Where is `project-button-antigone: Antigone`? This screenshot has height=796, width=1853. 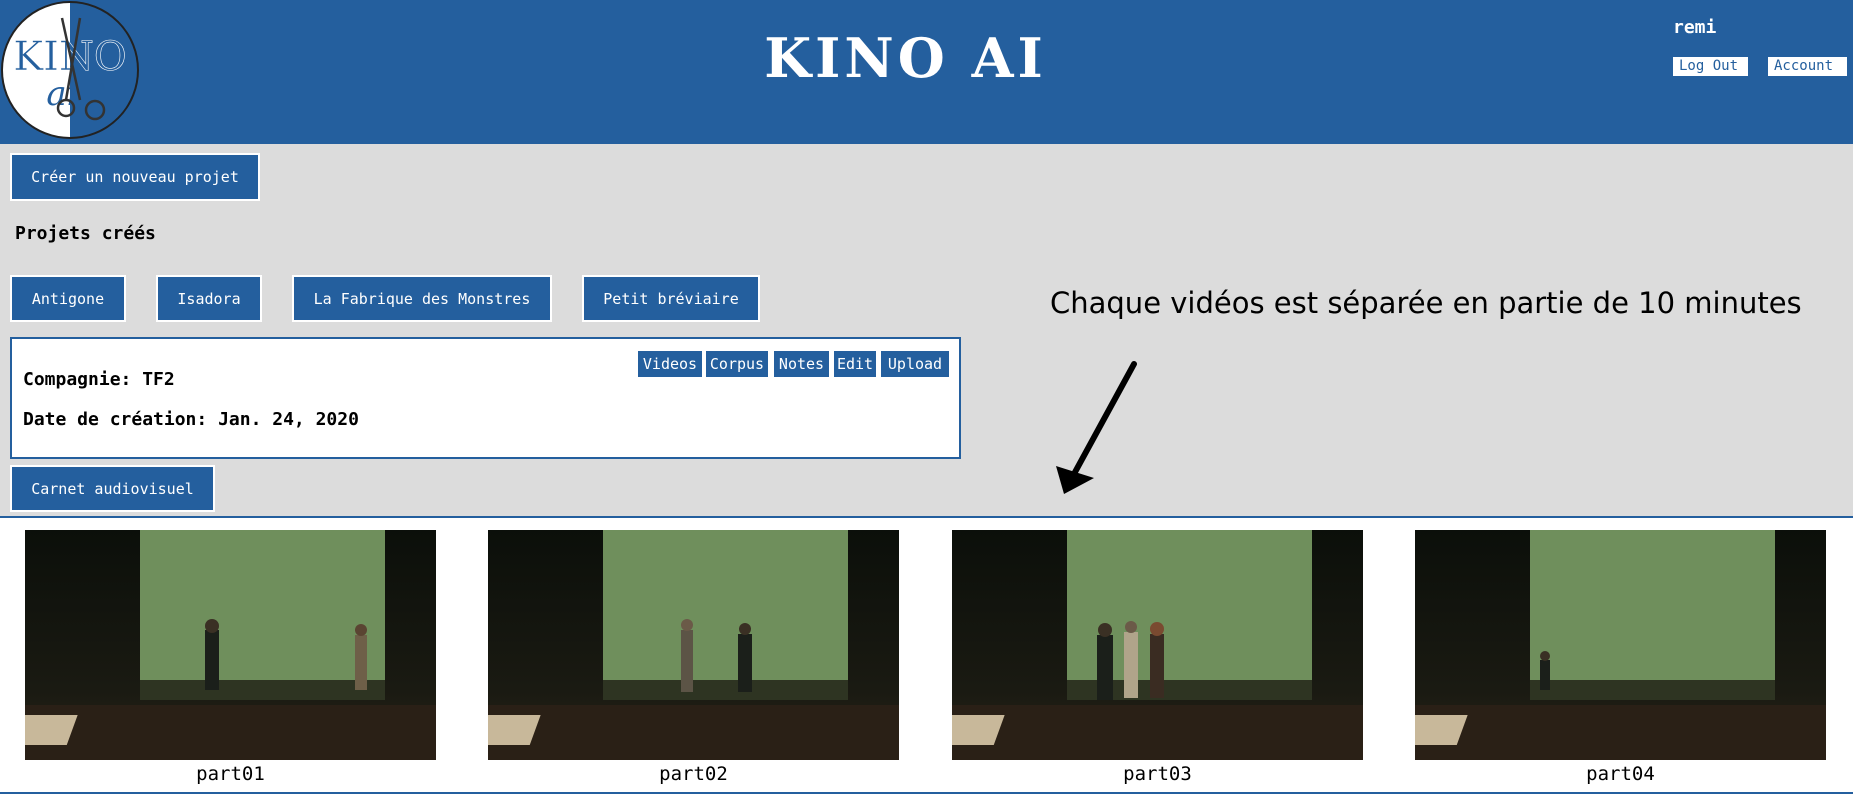
project-button-antigone: Antigone is located at coordinates (68, 298).